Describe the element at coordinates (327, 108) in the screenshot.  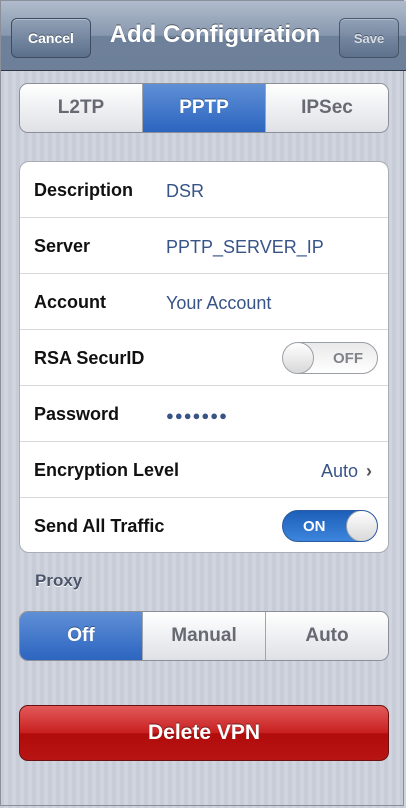
I see `segment-ipsec: IPSec` at that location.